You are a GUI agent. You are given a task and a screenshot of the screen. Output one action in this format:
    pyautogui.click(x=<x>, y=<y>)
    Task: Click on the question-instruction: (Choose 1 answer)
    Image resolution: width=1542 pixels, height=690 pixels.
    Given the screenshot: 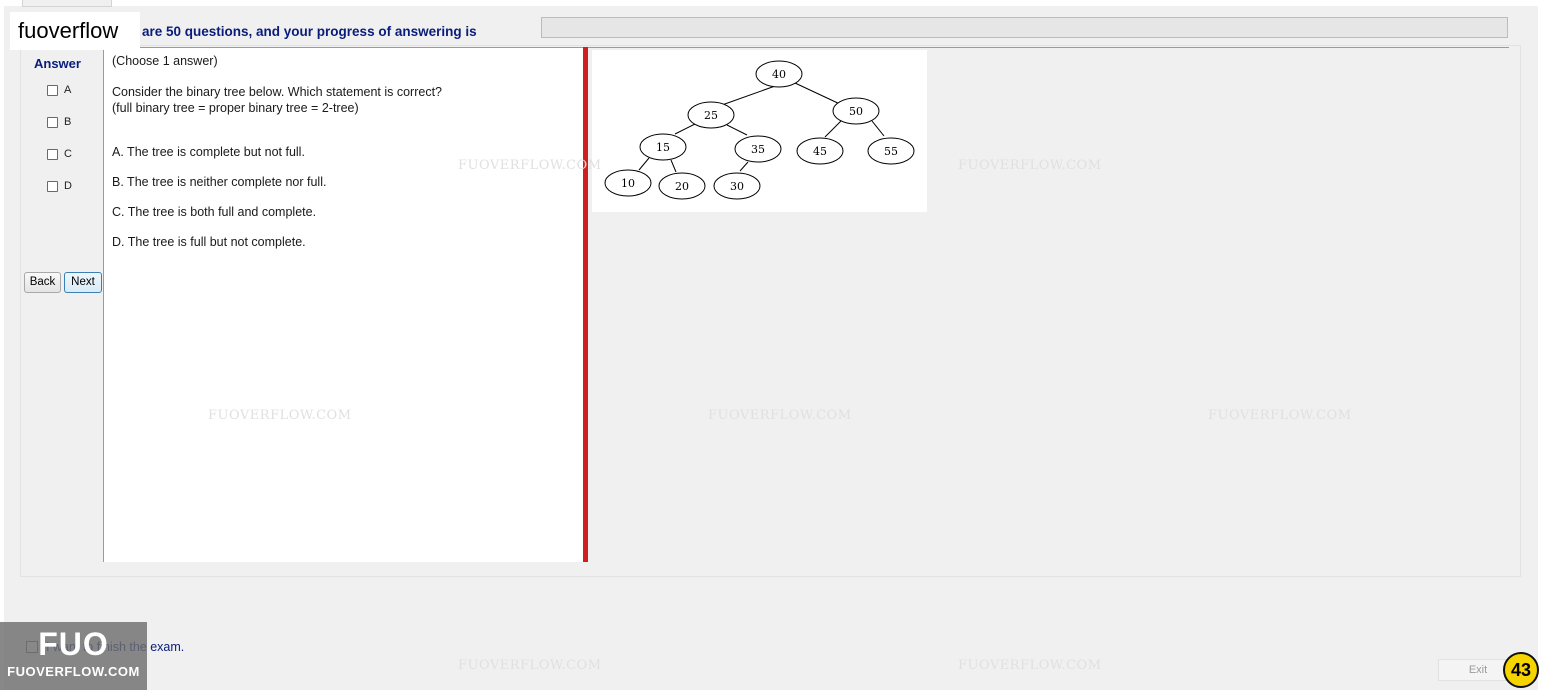 What is the action you would take?
    pyautogui.click(x=165, y=61)
    